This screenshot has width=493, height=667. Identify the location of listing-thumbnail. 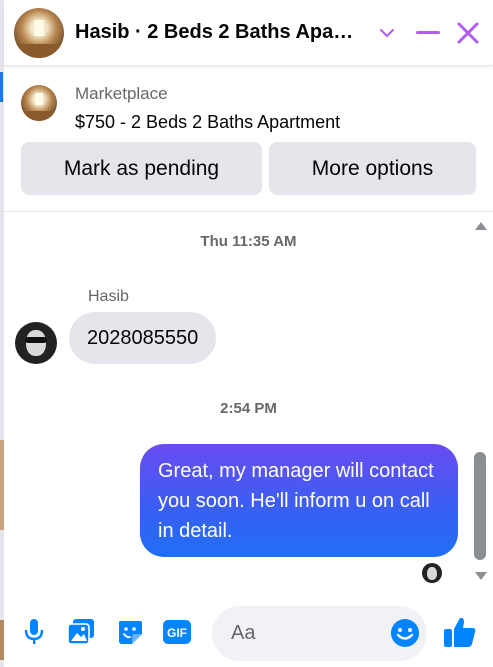
(39, 103).